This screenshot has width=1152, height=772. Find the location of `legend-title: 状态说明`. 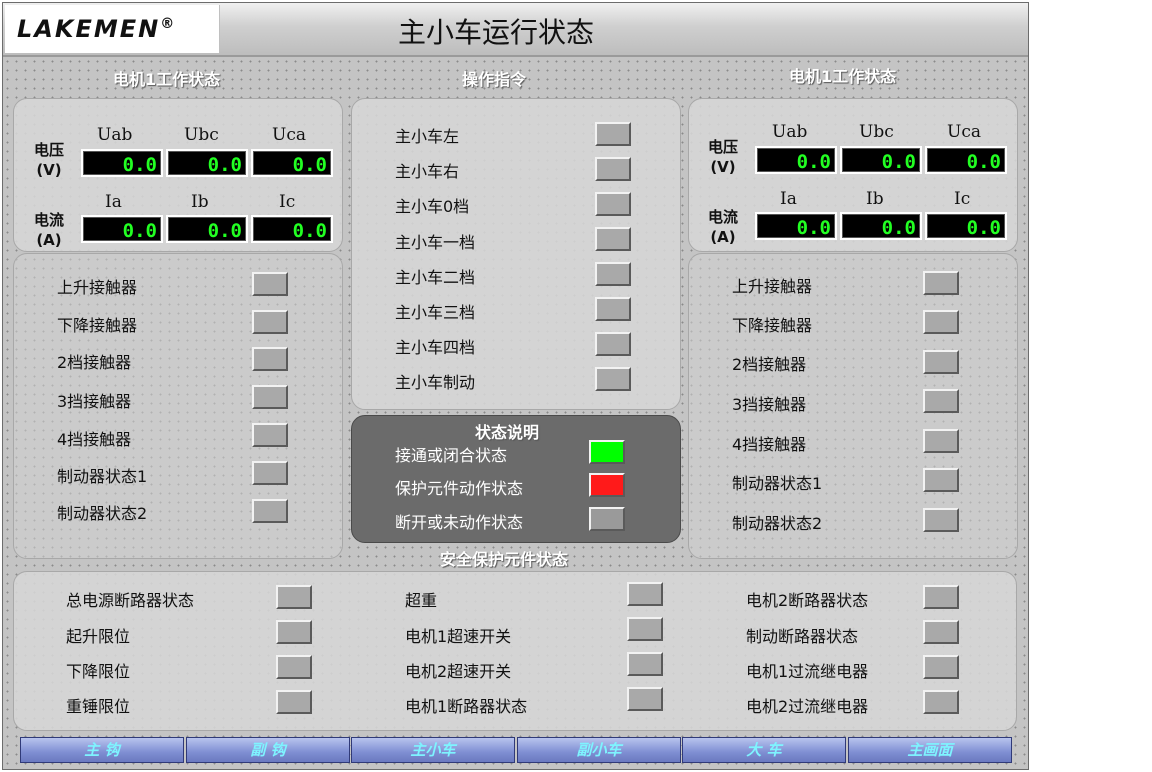

legend-title: 状态说明 is located at coordinates (507, 432).